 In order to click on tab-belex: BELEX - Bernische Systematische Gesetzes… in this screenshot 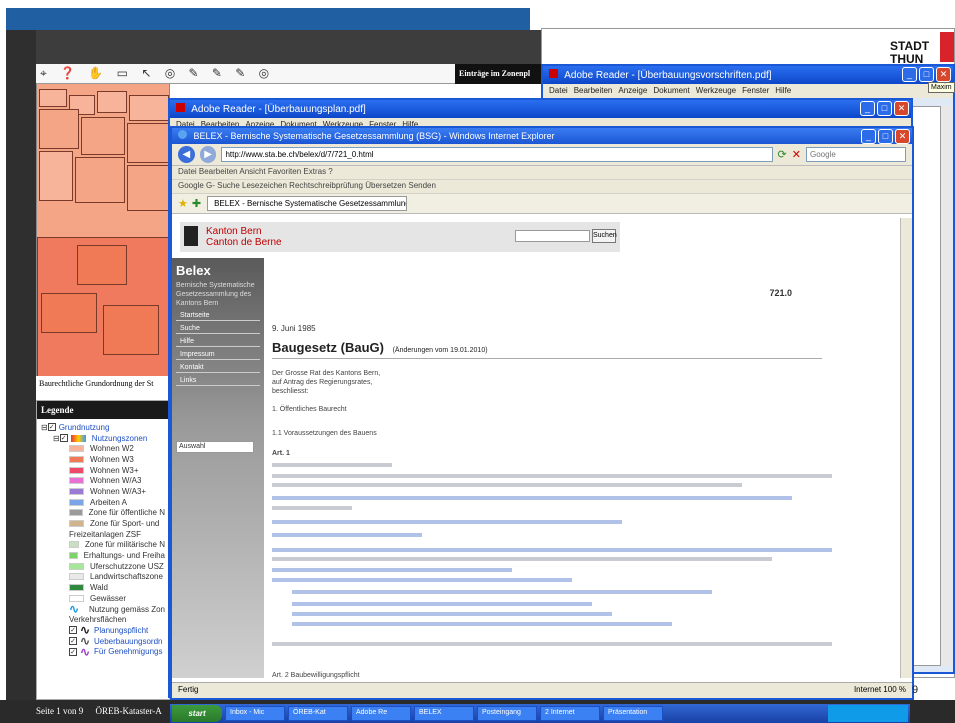, I will do `click(307, 203)`.